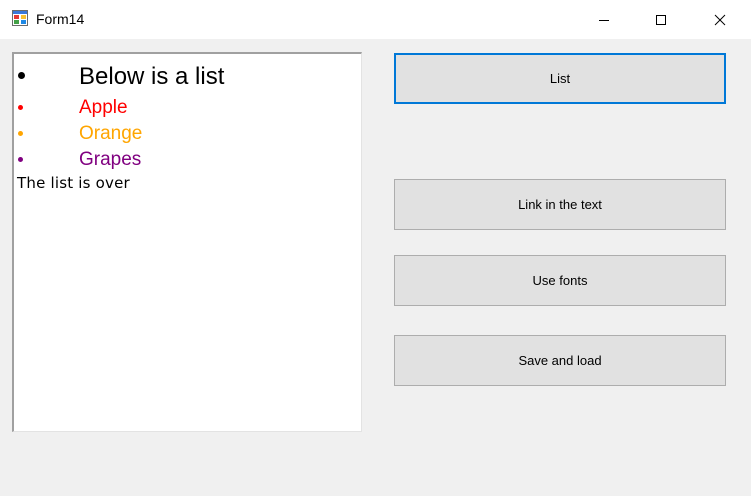 The width and height of the screenshot is (751, 496). Describe the element at coordinates (560, 78) in the screenshot. I see `list-button: List` at that location.